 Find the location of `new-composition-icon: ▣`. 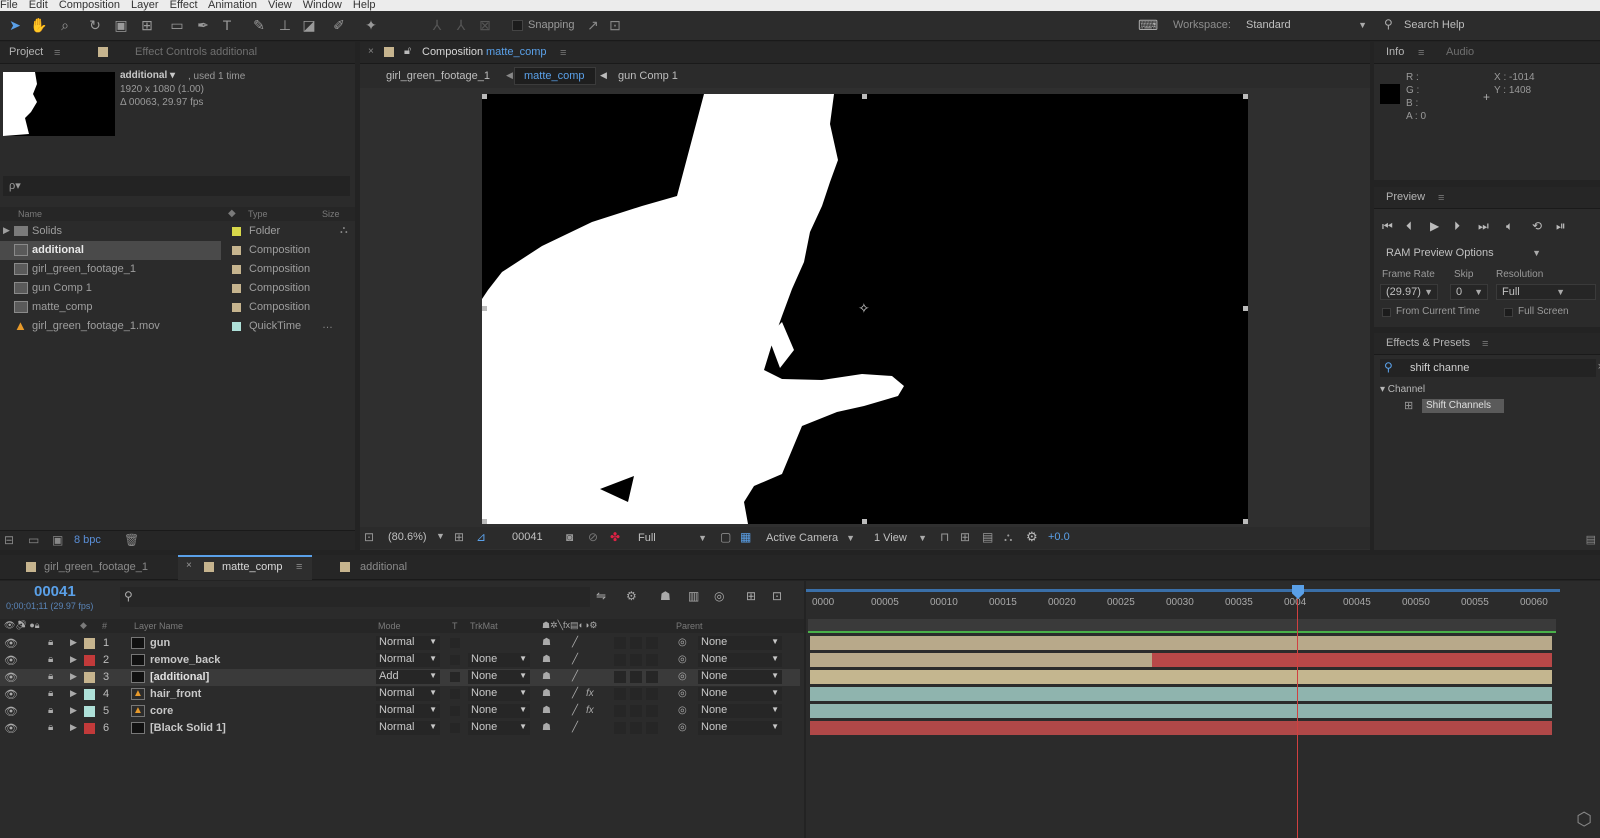

new-composition-icon: ▣ is located at coordinates (57, 540).